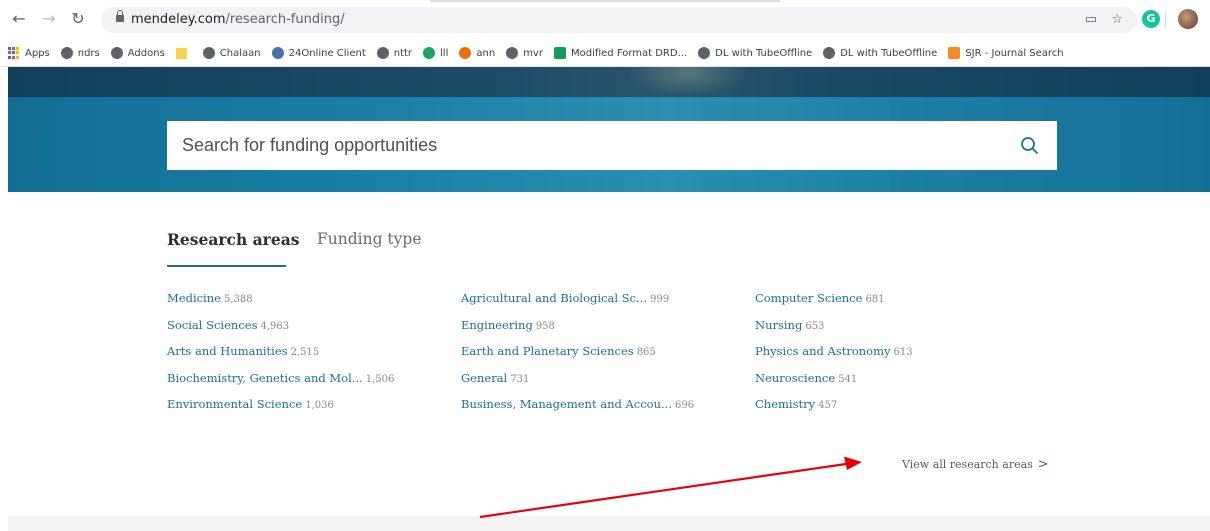 The height and width of the screenshot is (531, 1210). I want to click on research-area-link: Physics and Astronomy 613, so click(900, 354).